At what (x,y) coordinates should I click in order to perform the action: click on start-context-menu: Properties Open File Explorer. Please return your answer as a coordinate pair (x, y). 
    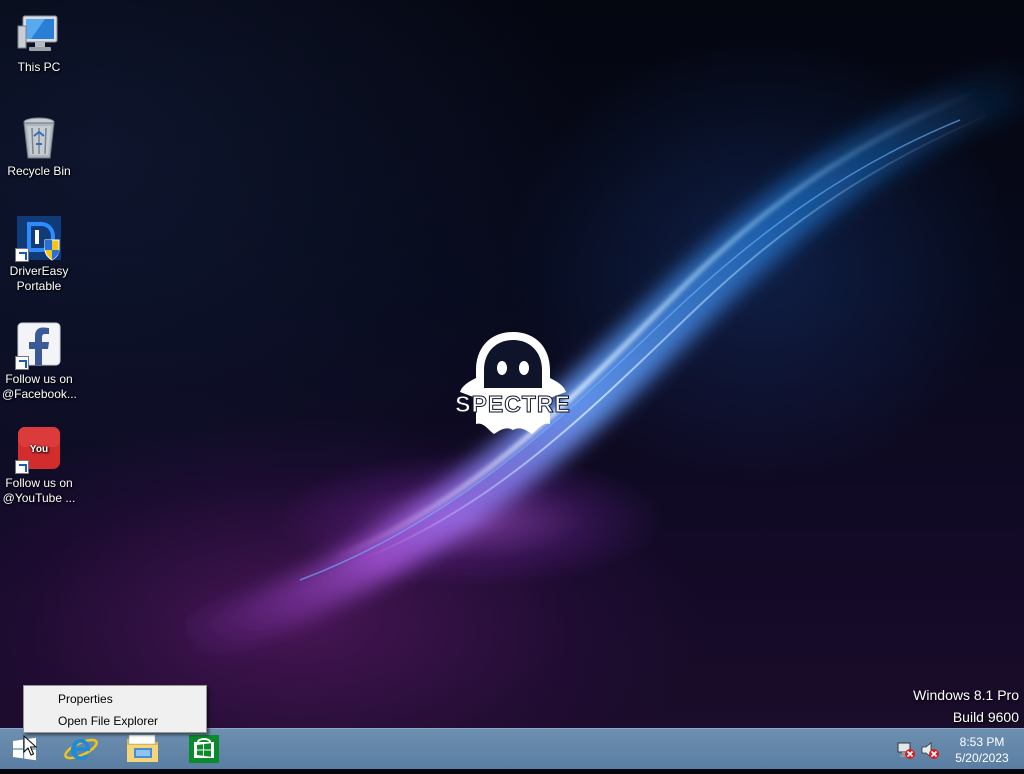
    Looking at the image, I should click on (115, 709).